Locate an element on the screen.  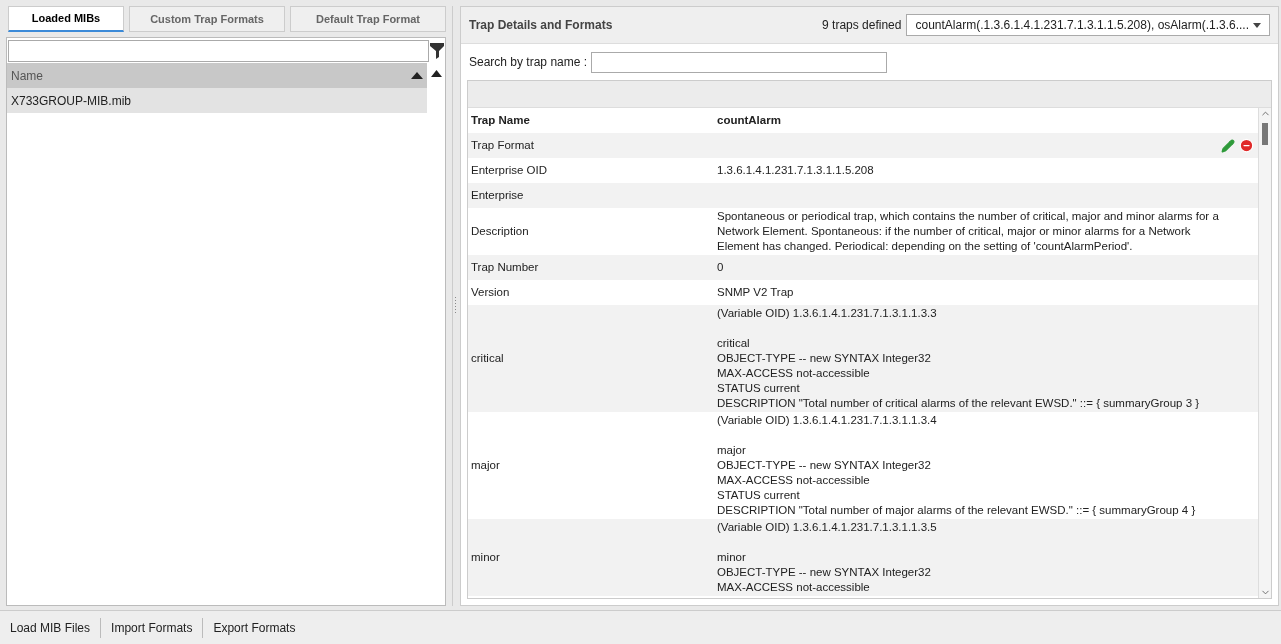
field-label: minor is located at coordinates (485, 557).